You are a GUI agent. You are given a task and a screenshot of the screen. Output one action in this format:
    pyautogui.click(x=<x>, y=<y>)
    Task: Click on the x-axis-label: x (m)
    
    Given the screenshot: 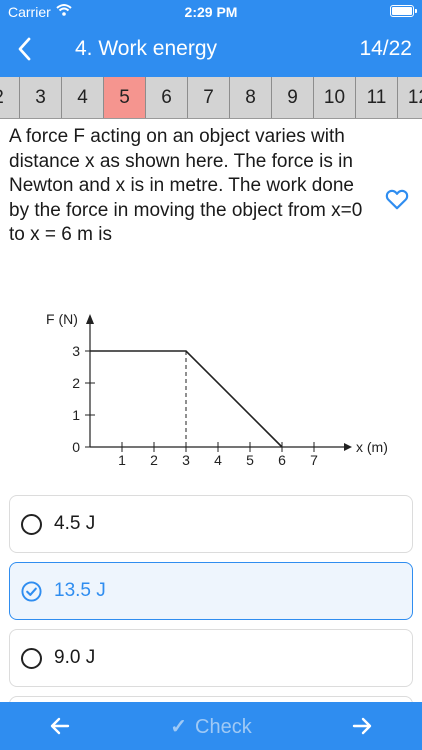 What is the action you would take?
    pyautogui.click(x=372, y=447)
    